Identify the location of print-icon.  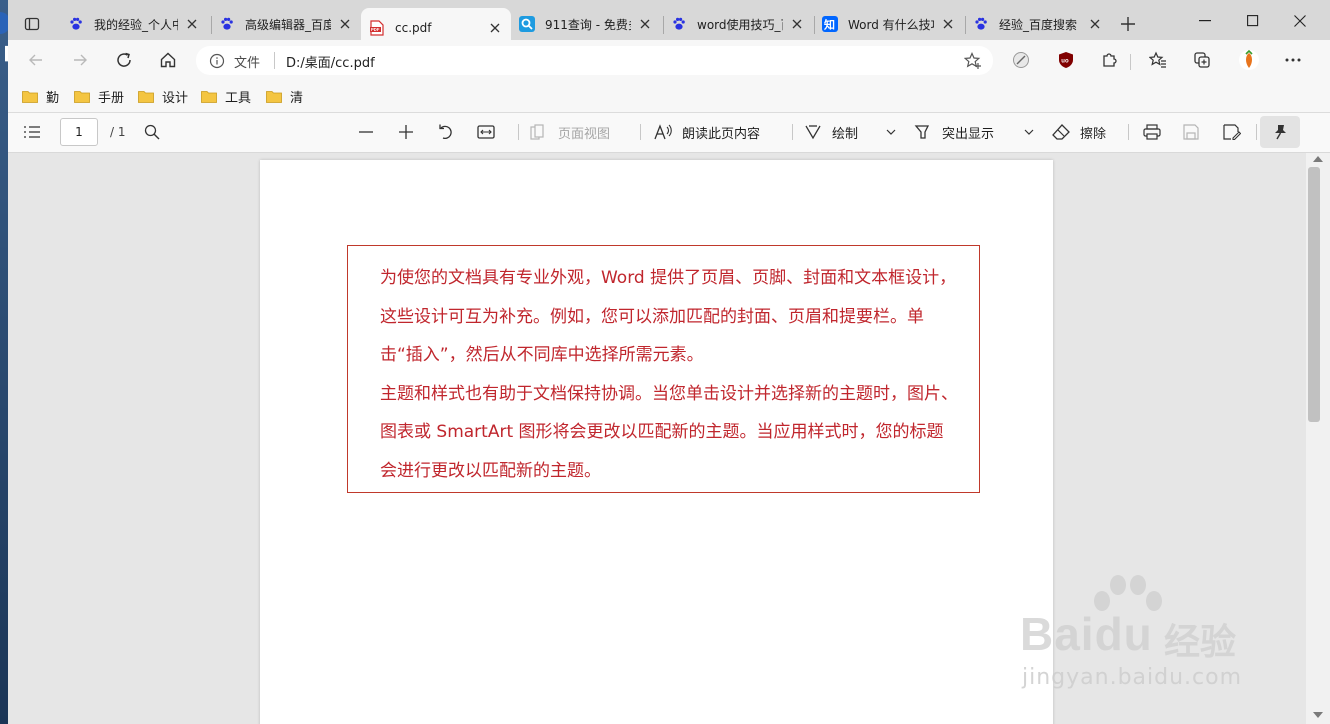
(1152, 132).